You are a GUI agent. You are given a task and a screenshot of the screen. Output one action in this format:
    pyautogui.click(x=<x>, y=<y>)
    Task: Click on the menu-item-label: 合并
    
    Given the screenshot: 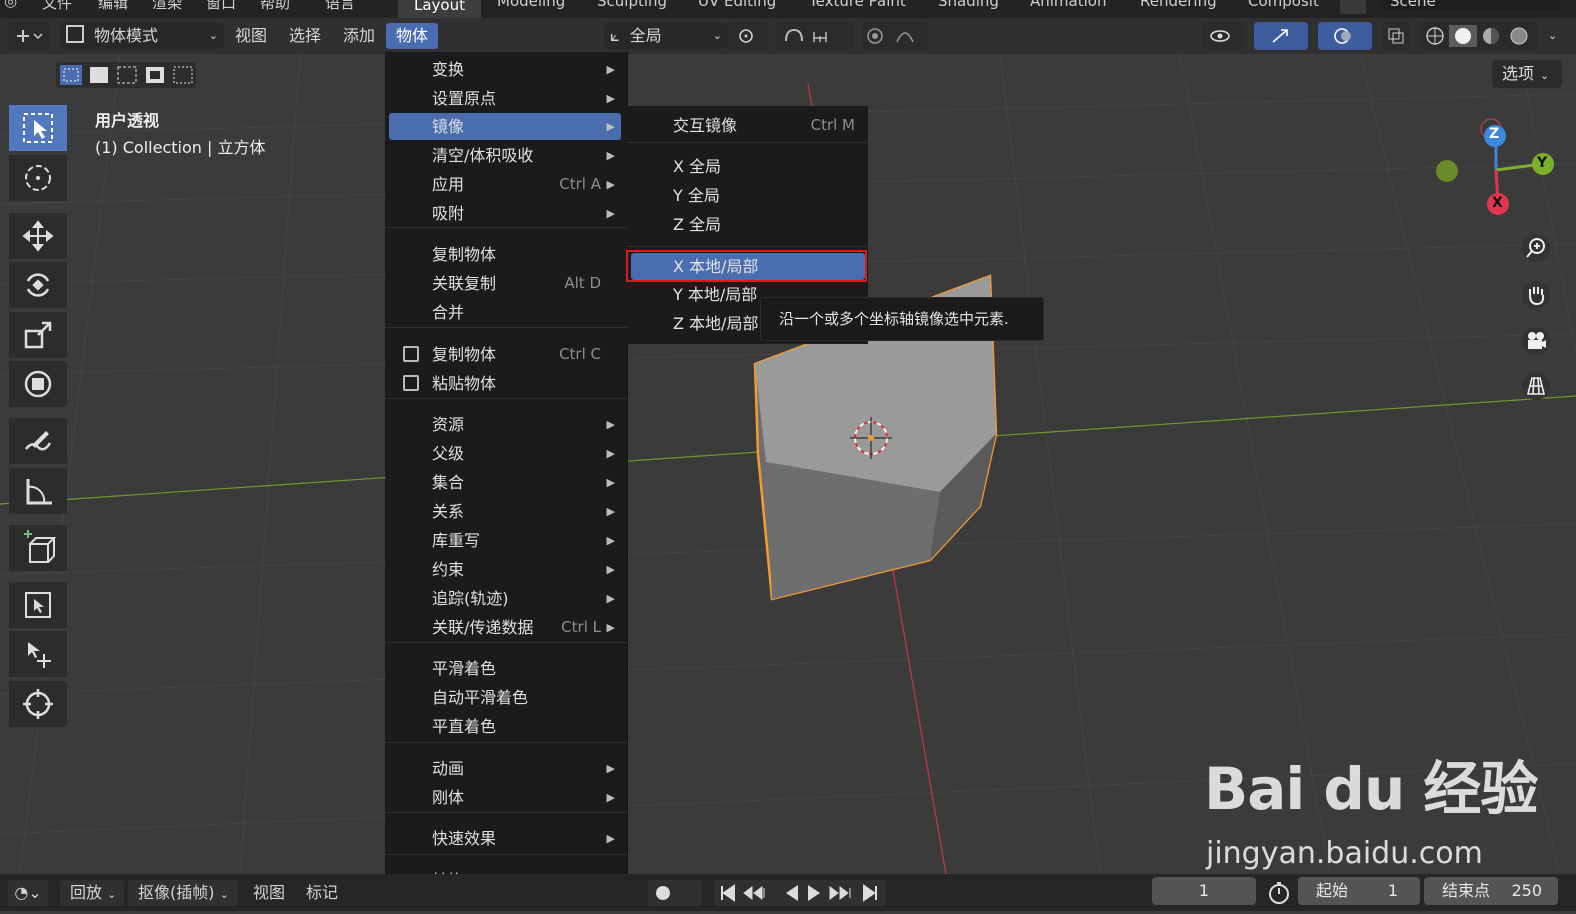 What is the action you would take?
    pyautogui.click(x=448, y=312)
    